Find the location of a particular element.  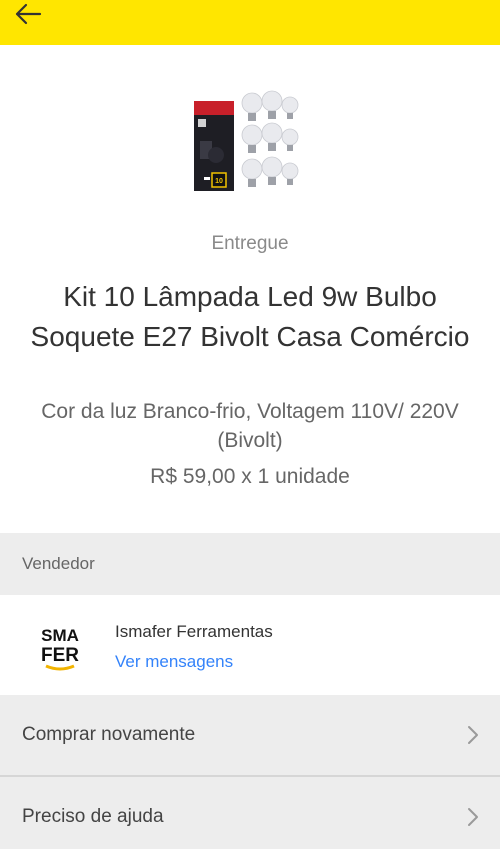

seller-avatar: SMA FER is located at coordinates (60, 644).